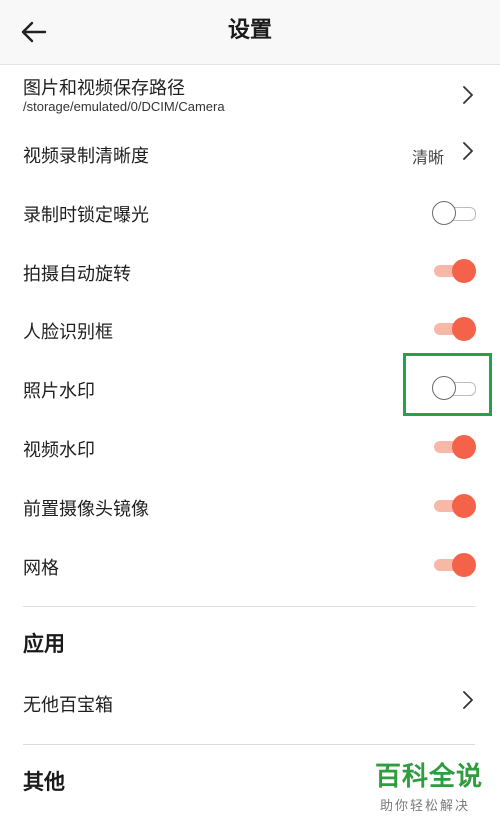  Describe the element at coordinates (44, 644) in the screenshot. I see `section-title-apps: 应用` at that location.